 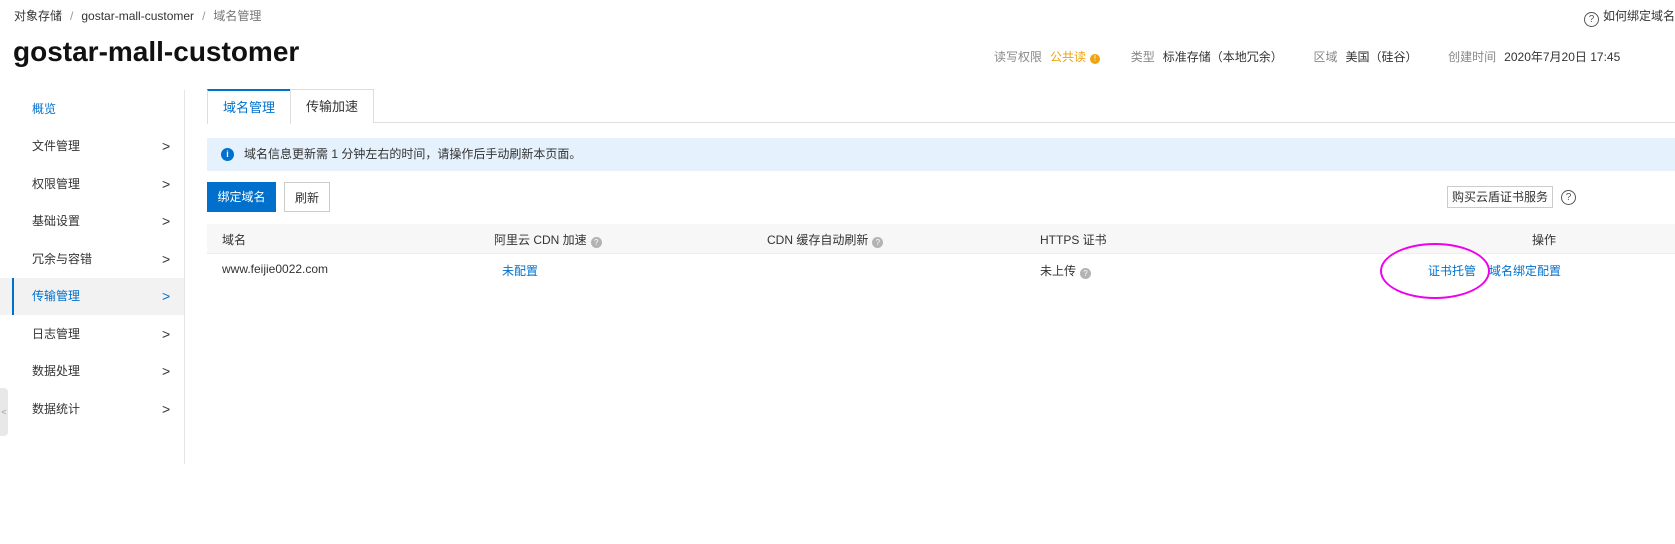 What do you see at coordinates (227, 154) in the screenshot?
I see `info-icon: i` at bounding box center [227, 154].